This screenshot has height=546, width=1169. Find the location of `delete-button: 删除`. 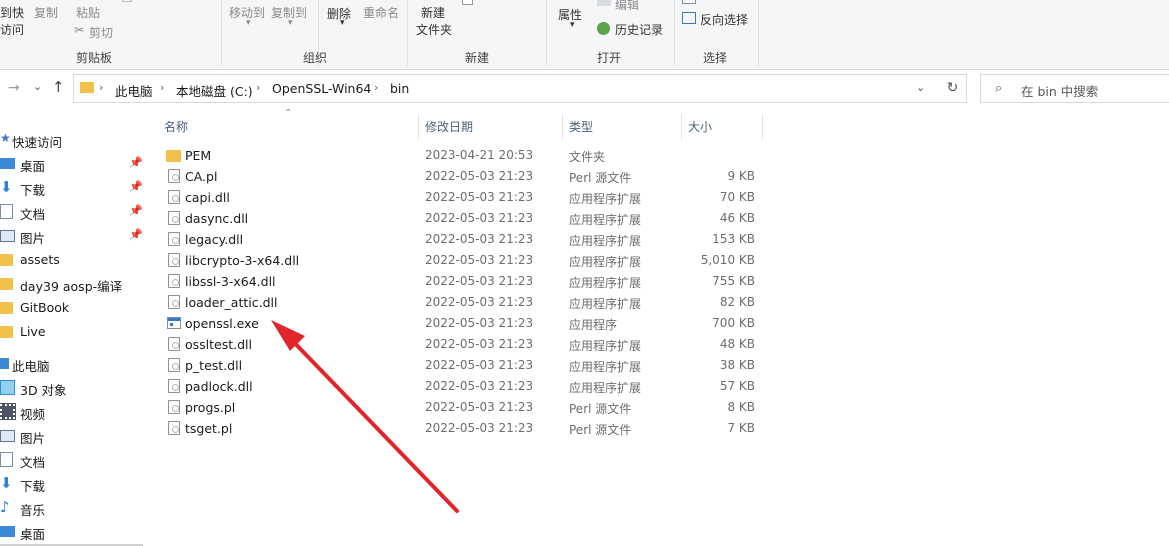

delete-button: 删除 is located at coordinates (339, 13).